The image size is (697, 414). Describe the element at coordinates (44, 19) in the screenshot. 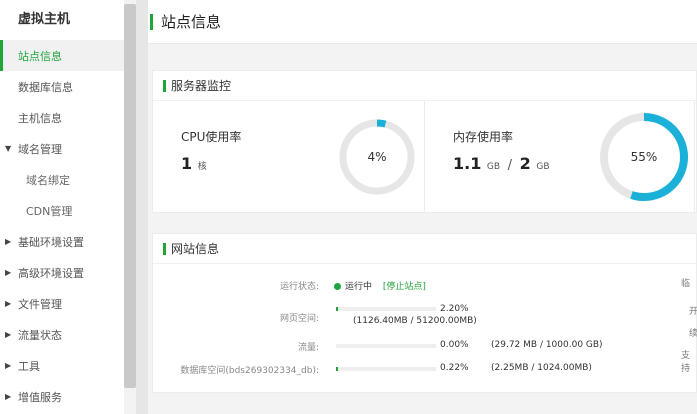

I see `sidebar-brand: 虚拟主机` at that location.